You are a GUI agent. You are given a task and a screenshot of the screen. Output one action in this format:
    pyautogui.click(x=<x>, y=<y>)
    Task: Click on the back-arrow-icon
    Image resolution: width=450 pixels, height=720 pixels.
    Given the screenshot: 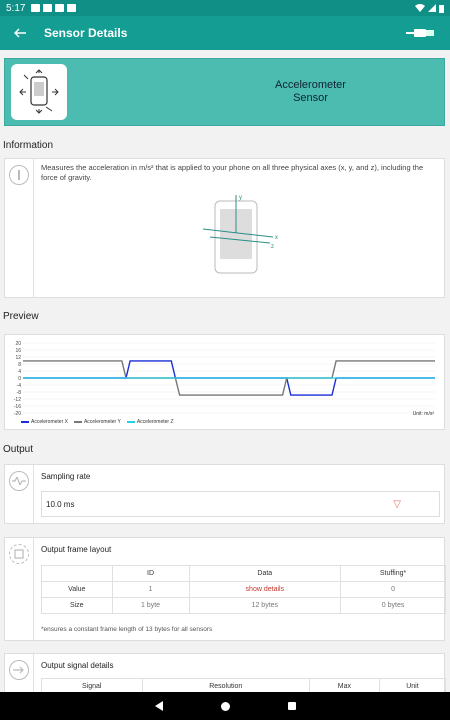 What is the action you would take?
    pyautogui.click(x=20, y=33)
    